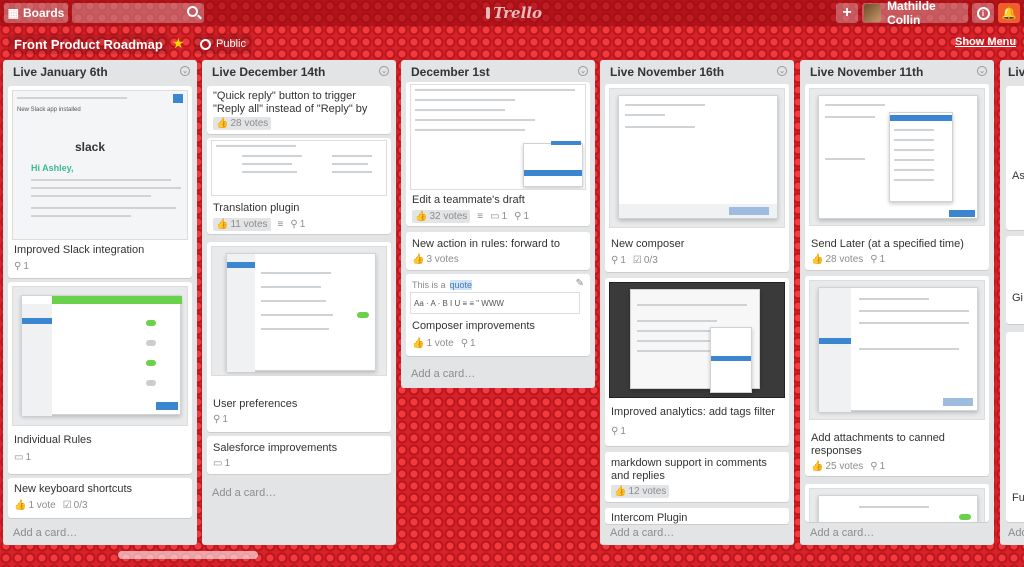 The width and height of the screenshot is (1024, 567). What do you see at coordinates (468, 200) in the screenshot?
I see `card-title: Edit a teammate's draft` at bounding box center [468, 200].